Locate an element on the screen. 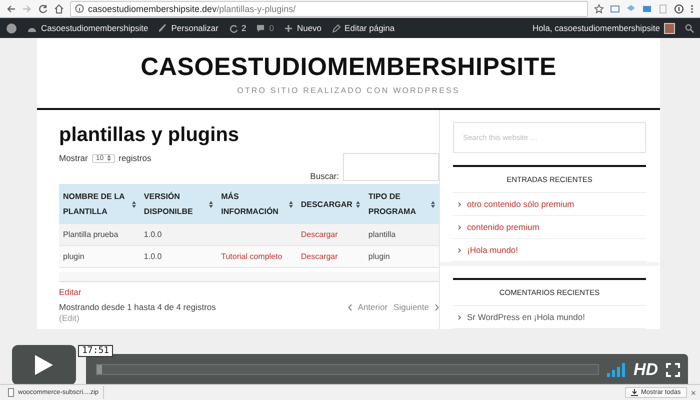 Image resolution: width=700 pixels, height=400 pixels. hd-button: HD is located at coordinates (645, 370).